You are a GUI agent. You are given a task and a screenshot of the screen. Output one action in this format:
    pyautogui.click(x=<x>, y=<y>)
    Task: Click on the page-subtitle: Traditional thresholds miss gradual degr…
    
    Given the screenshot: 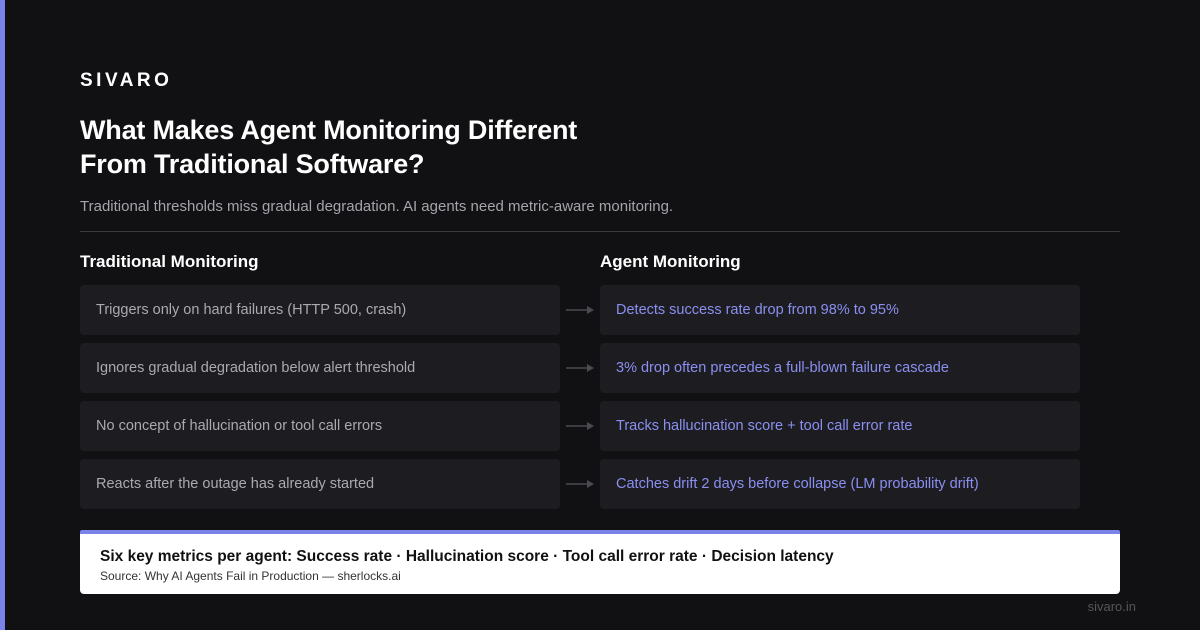 What is the action you would take?
    pyautogui.click(x=377, y=206)
    